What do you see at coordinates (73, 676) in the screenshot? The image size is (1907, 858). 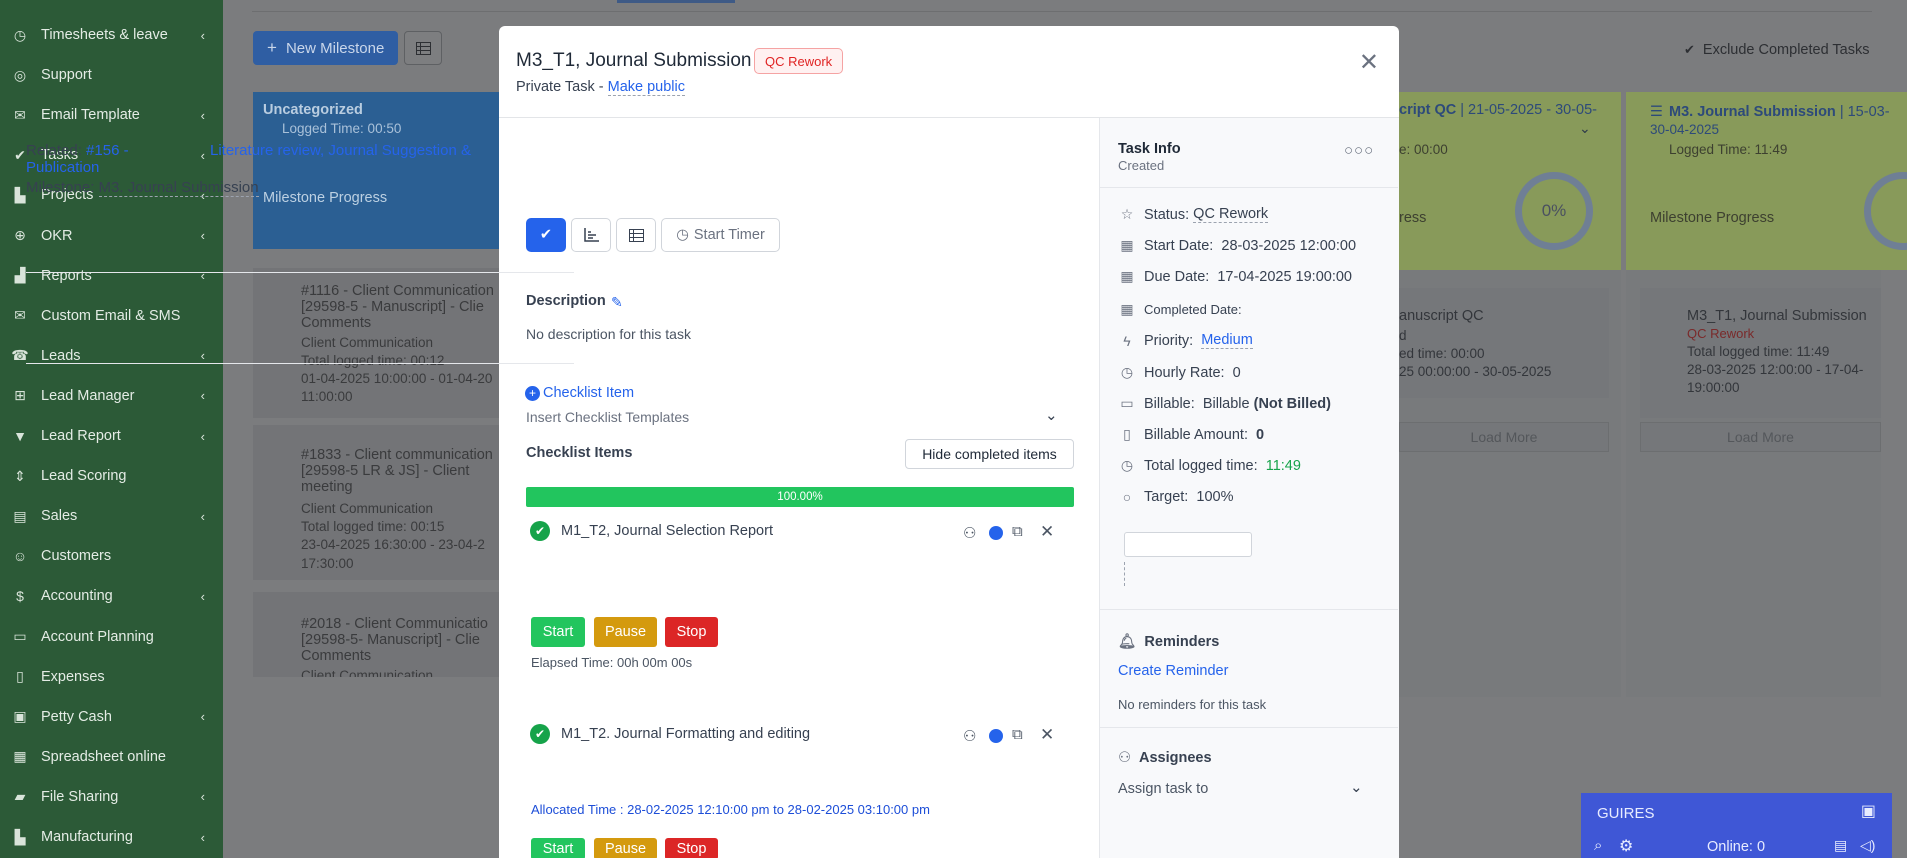 I see `sidebar-item-label: Expenses` at bounding box center [73, 676].